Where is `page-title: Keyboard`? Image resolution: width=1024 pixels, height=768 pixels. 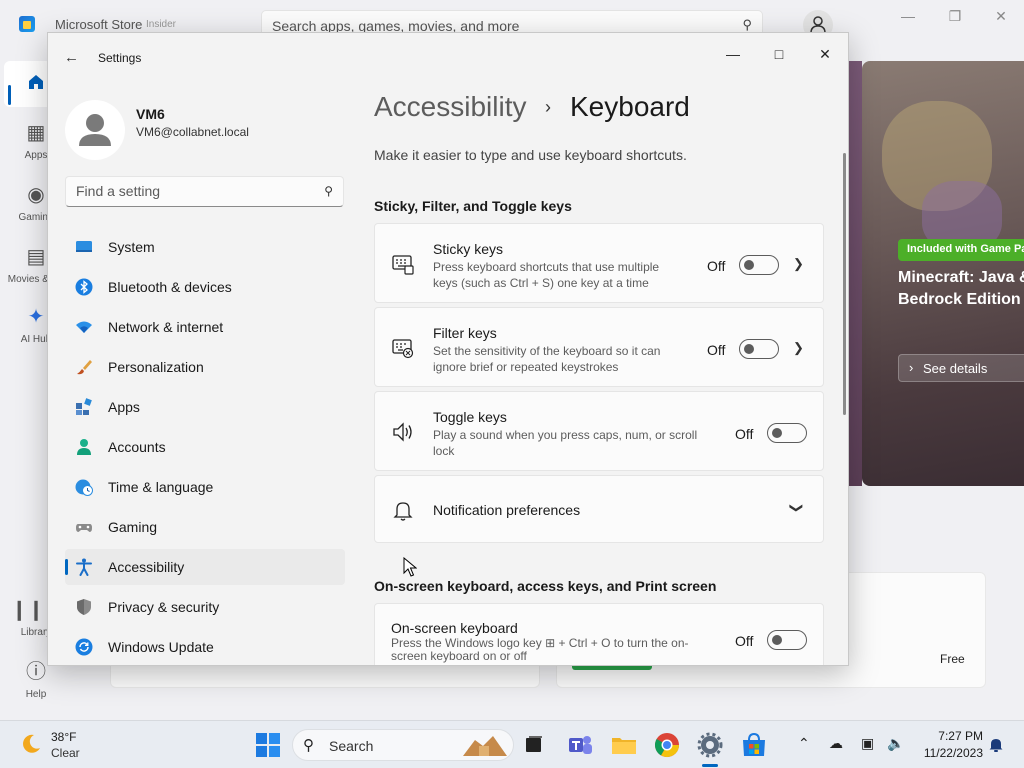 page-title: Keyboard is located at coordinates (630, 106).